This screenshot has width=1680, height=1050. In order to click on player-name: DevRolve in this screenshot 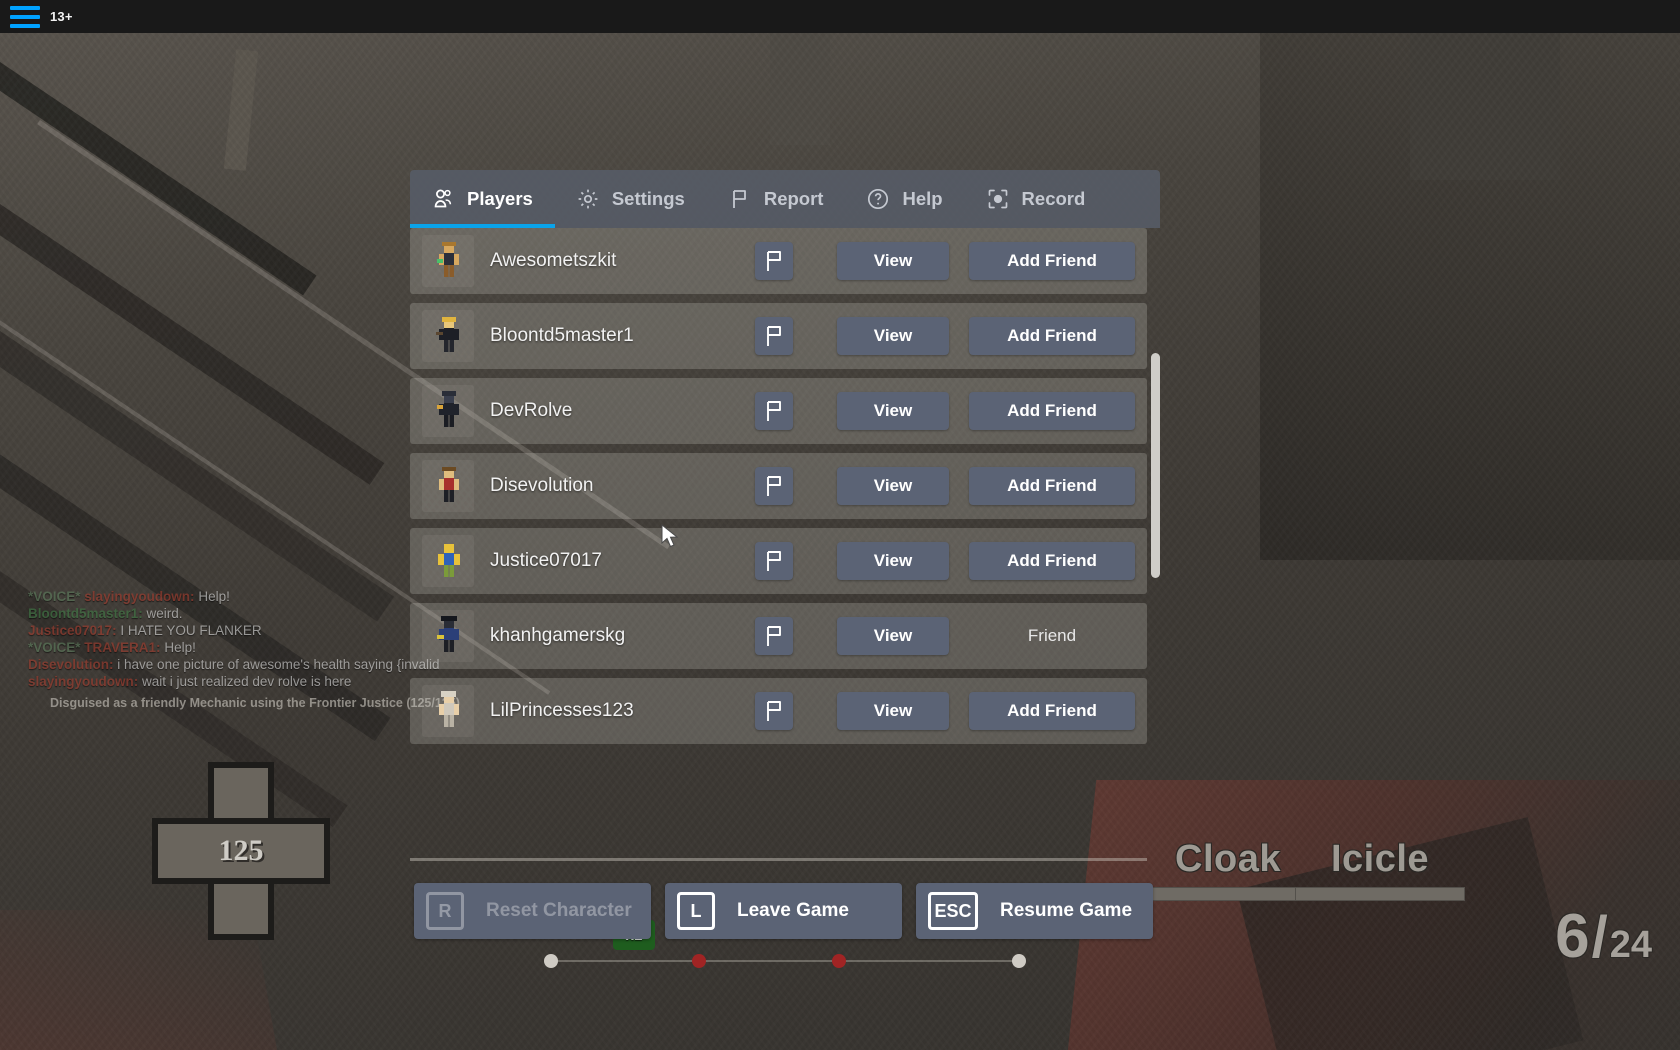, I will do `click(531, 410)`.